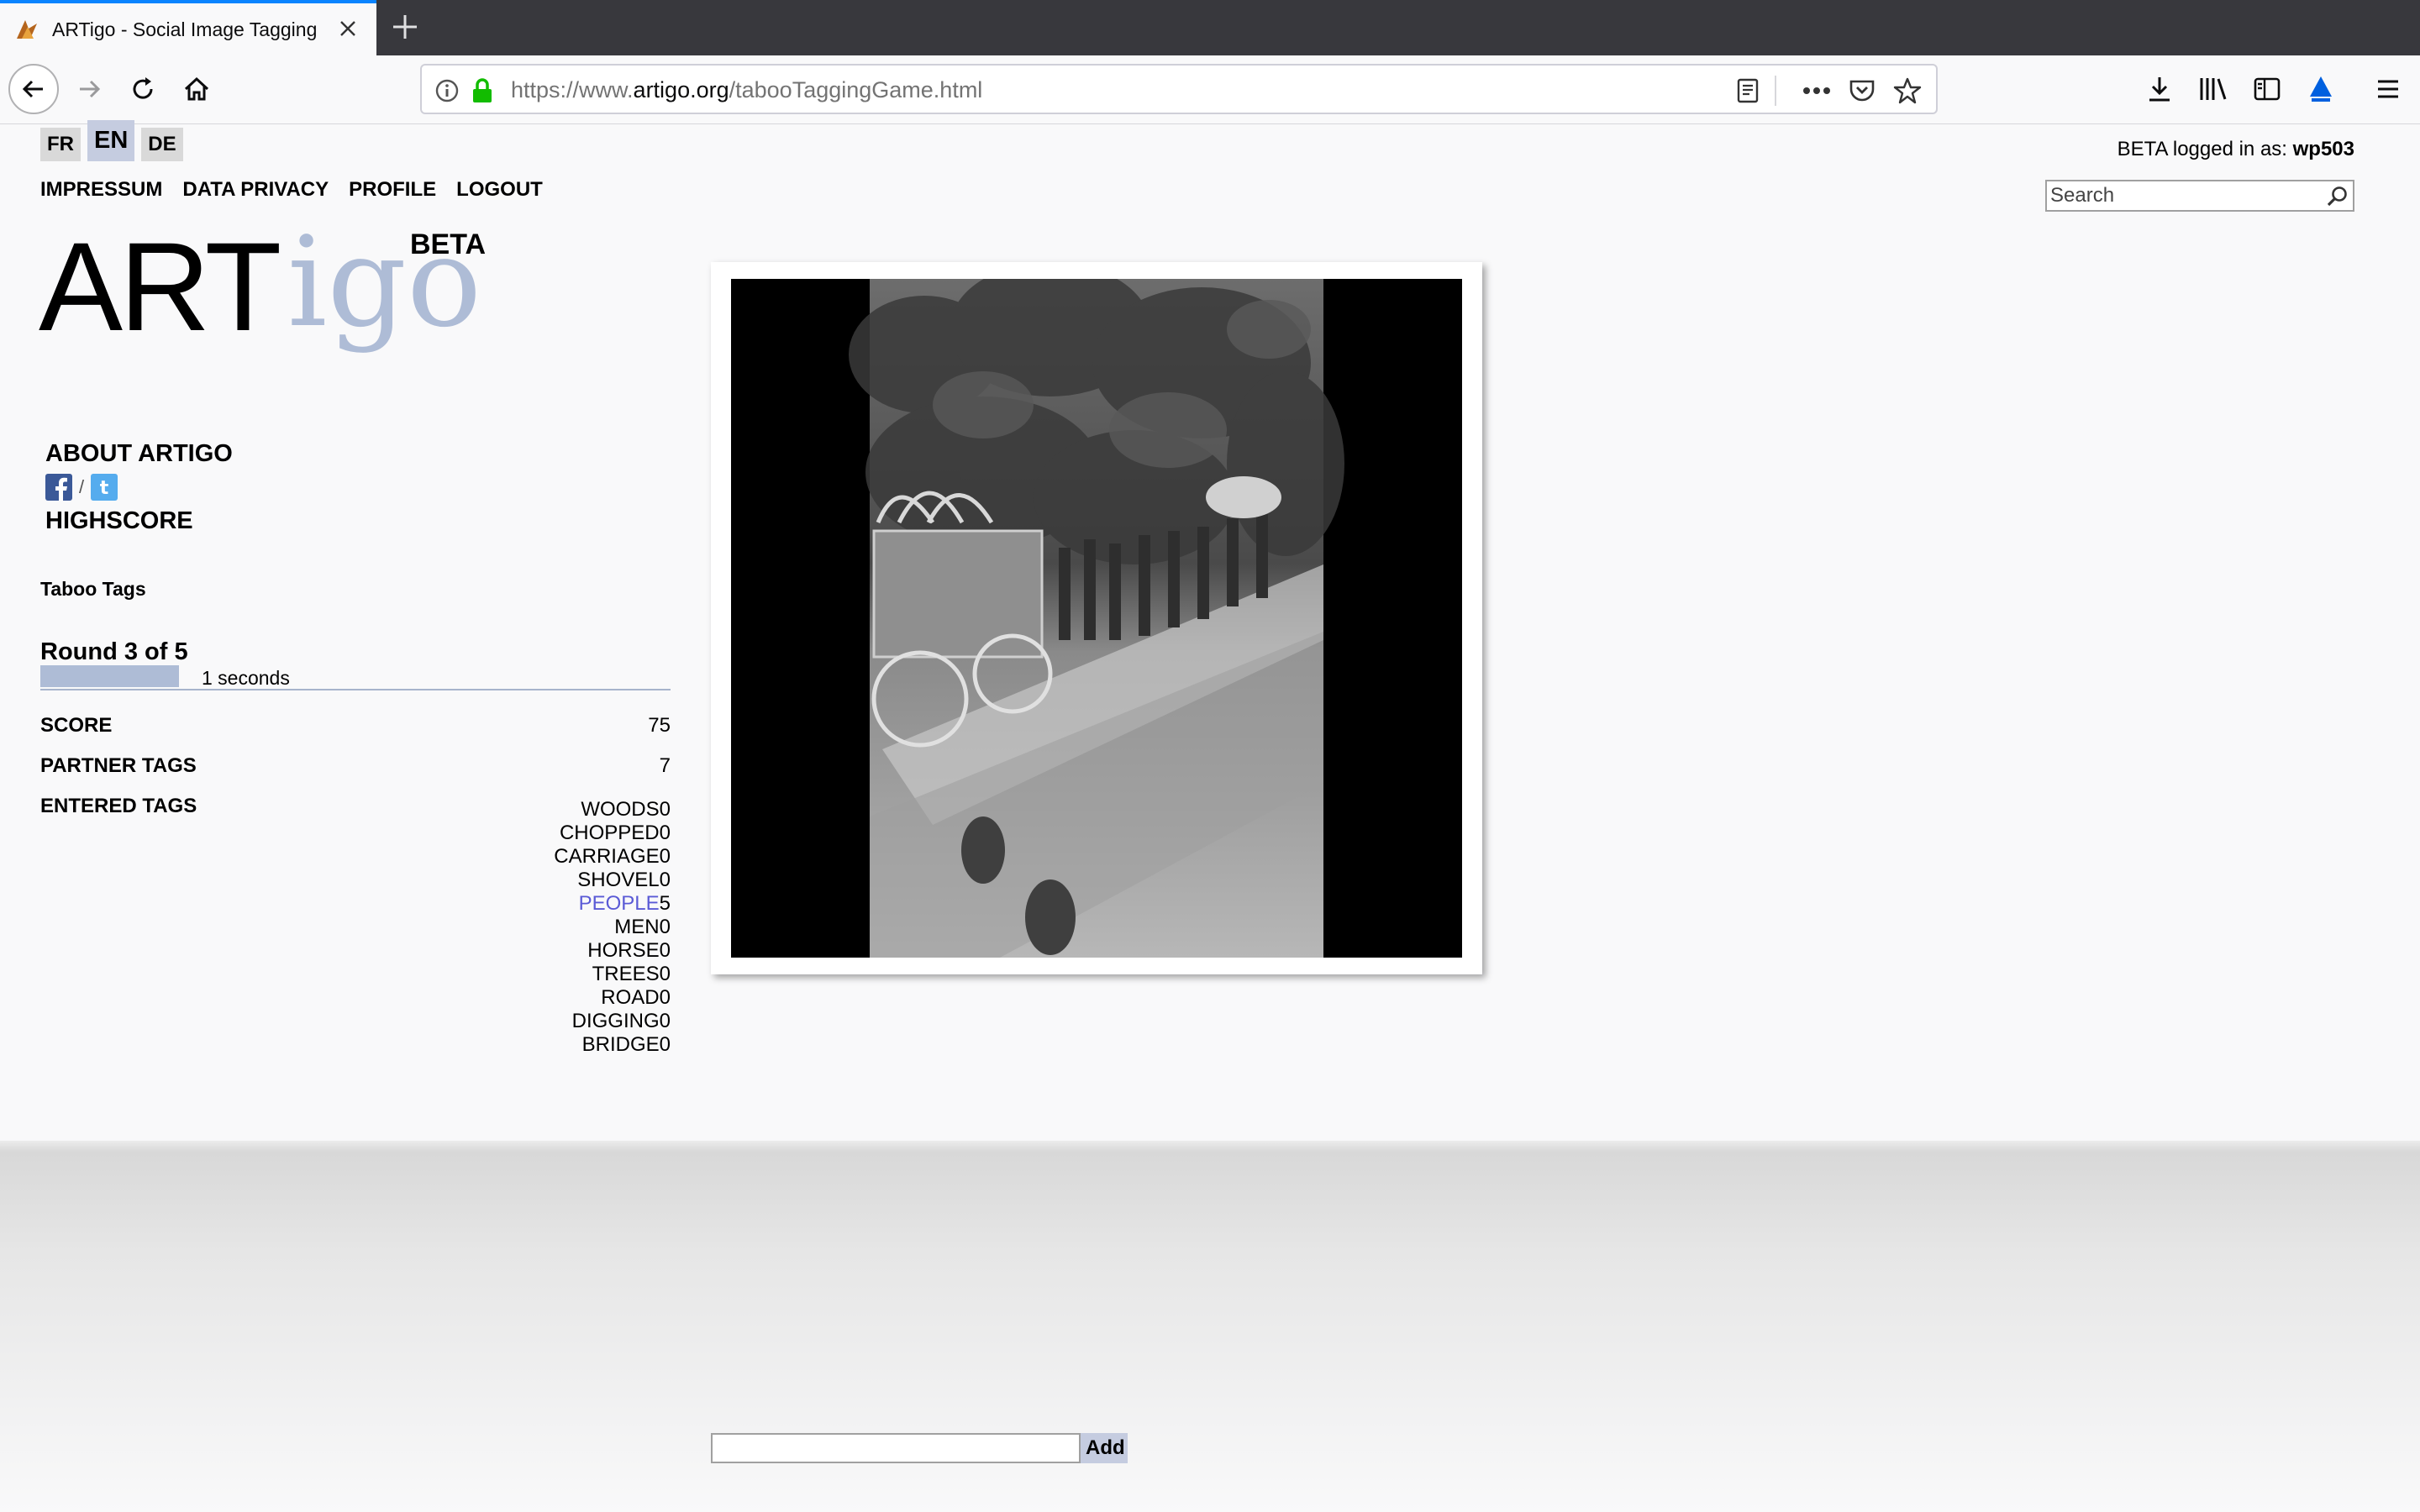  What do you see at coordinates (2205, 149) in the screenshot?
I see `login-prefix: BETA logged in as:` at bounding box center [2205, 149].